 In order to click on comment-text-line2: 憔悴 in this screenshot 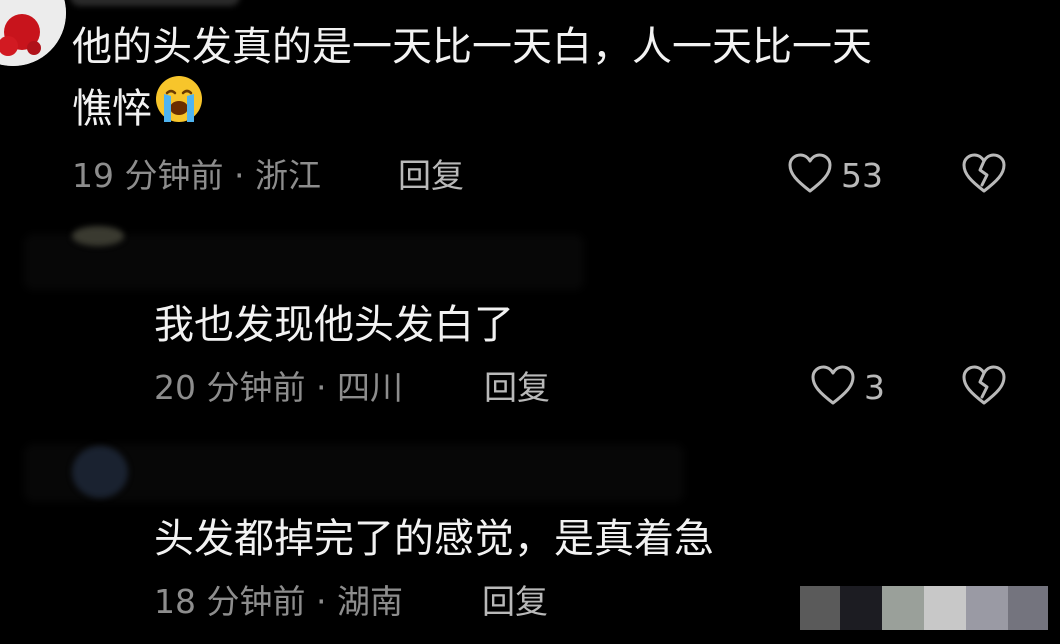, I will do `click(138, 108)`.